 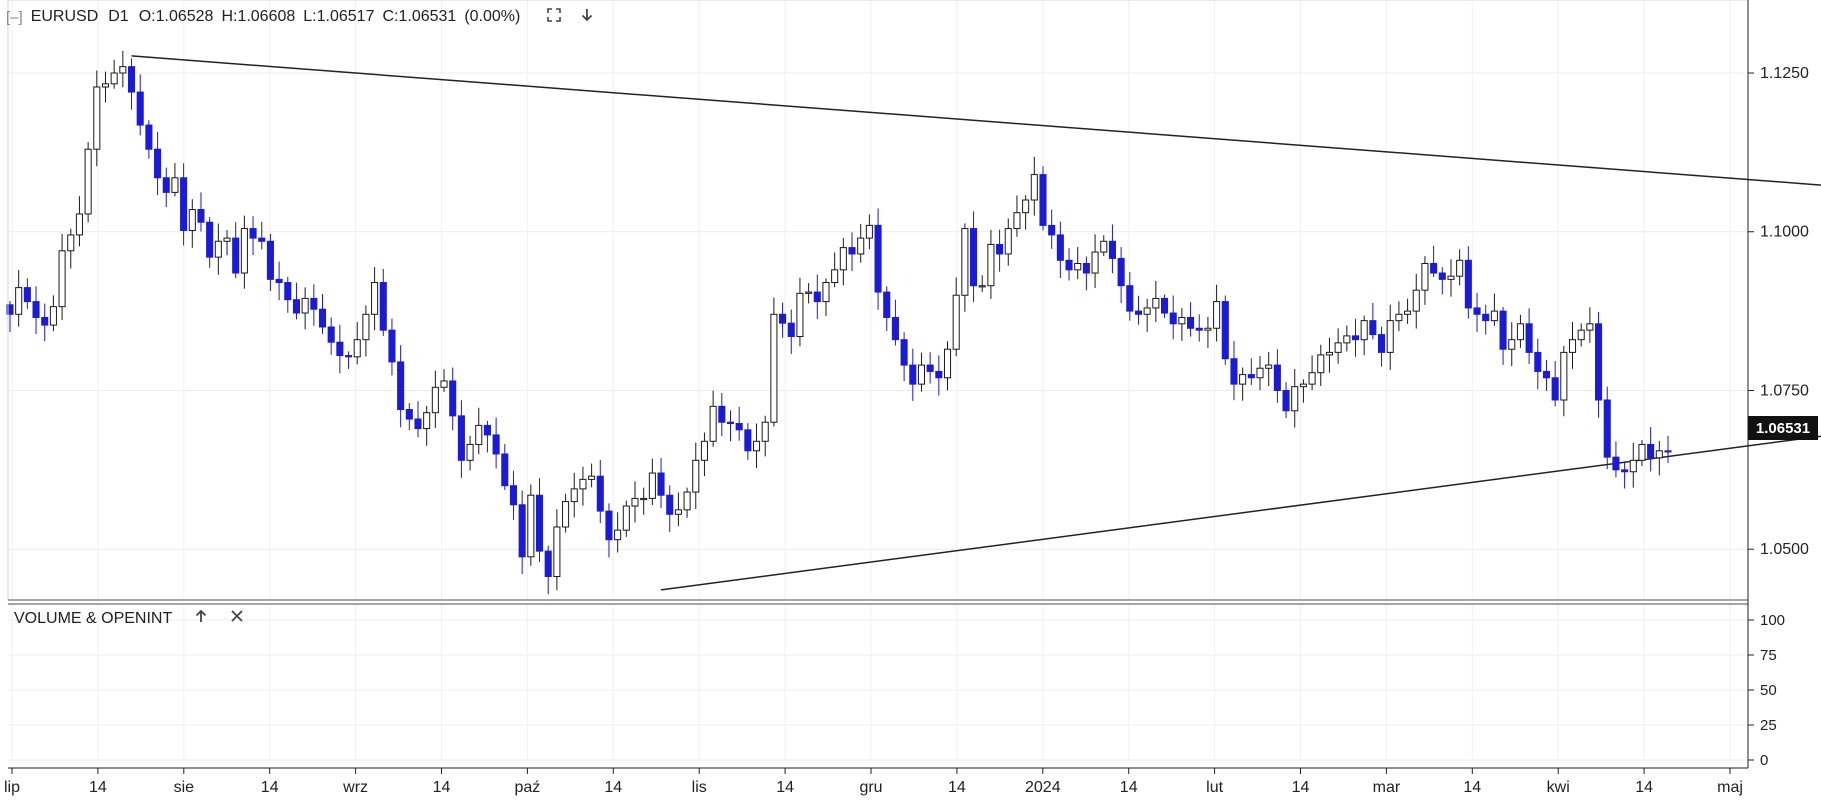 What do you see at coordinates (1772, 620) in the screenshot?
I see `volume-axis-label: 100` at bounding box center [1772, 620].